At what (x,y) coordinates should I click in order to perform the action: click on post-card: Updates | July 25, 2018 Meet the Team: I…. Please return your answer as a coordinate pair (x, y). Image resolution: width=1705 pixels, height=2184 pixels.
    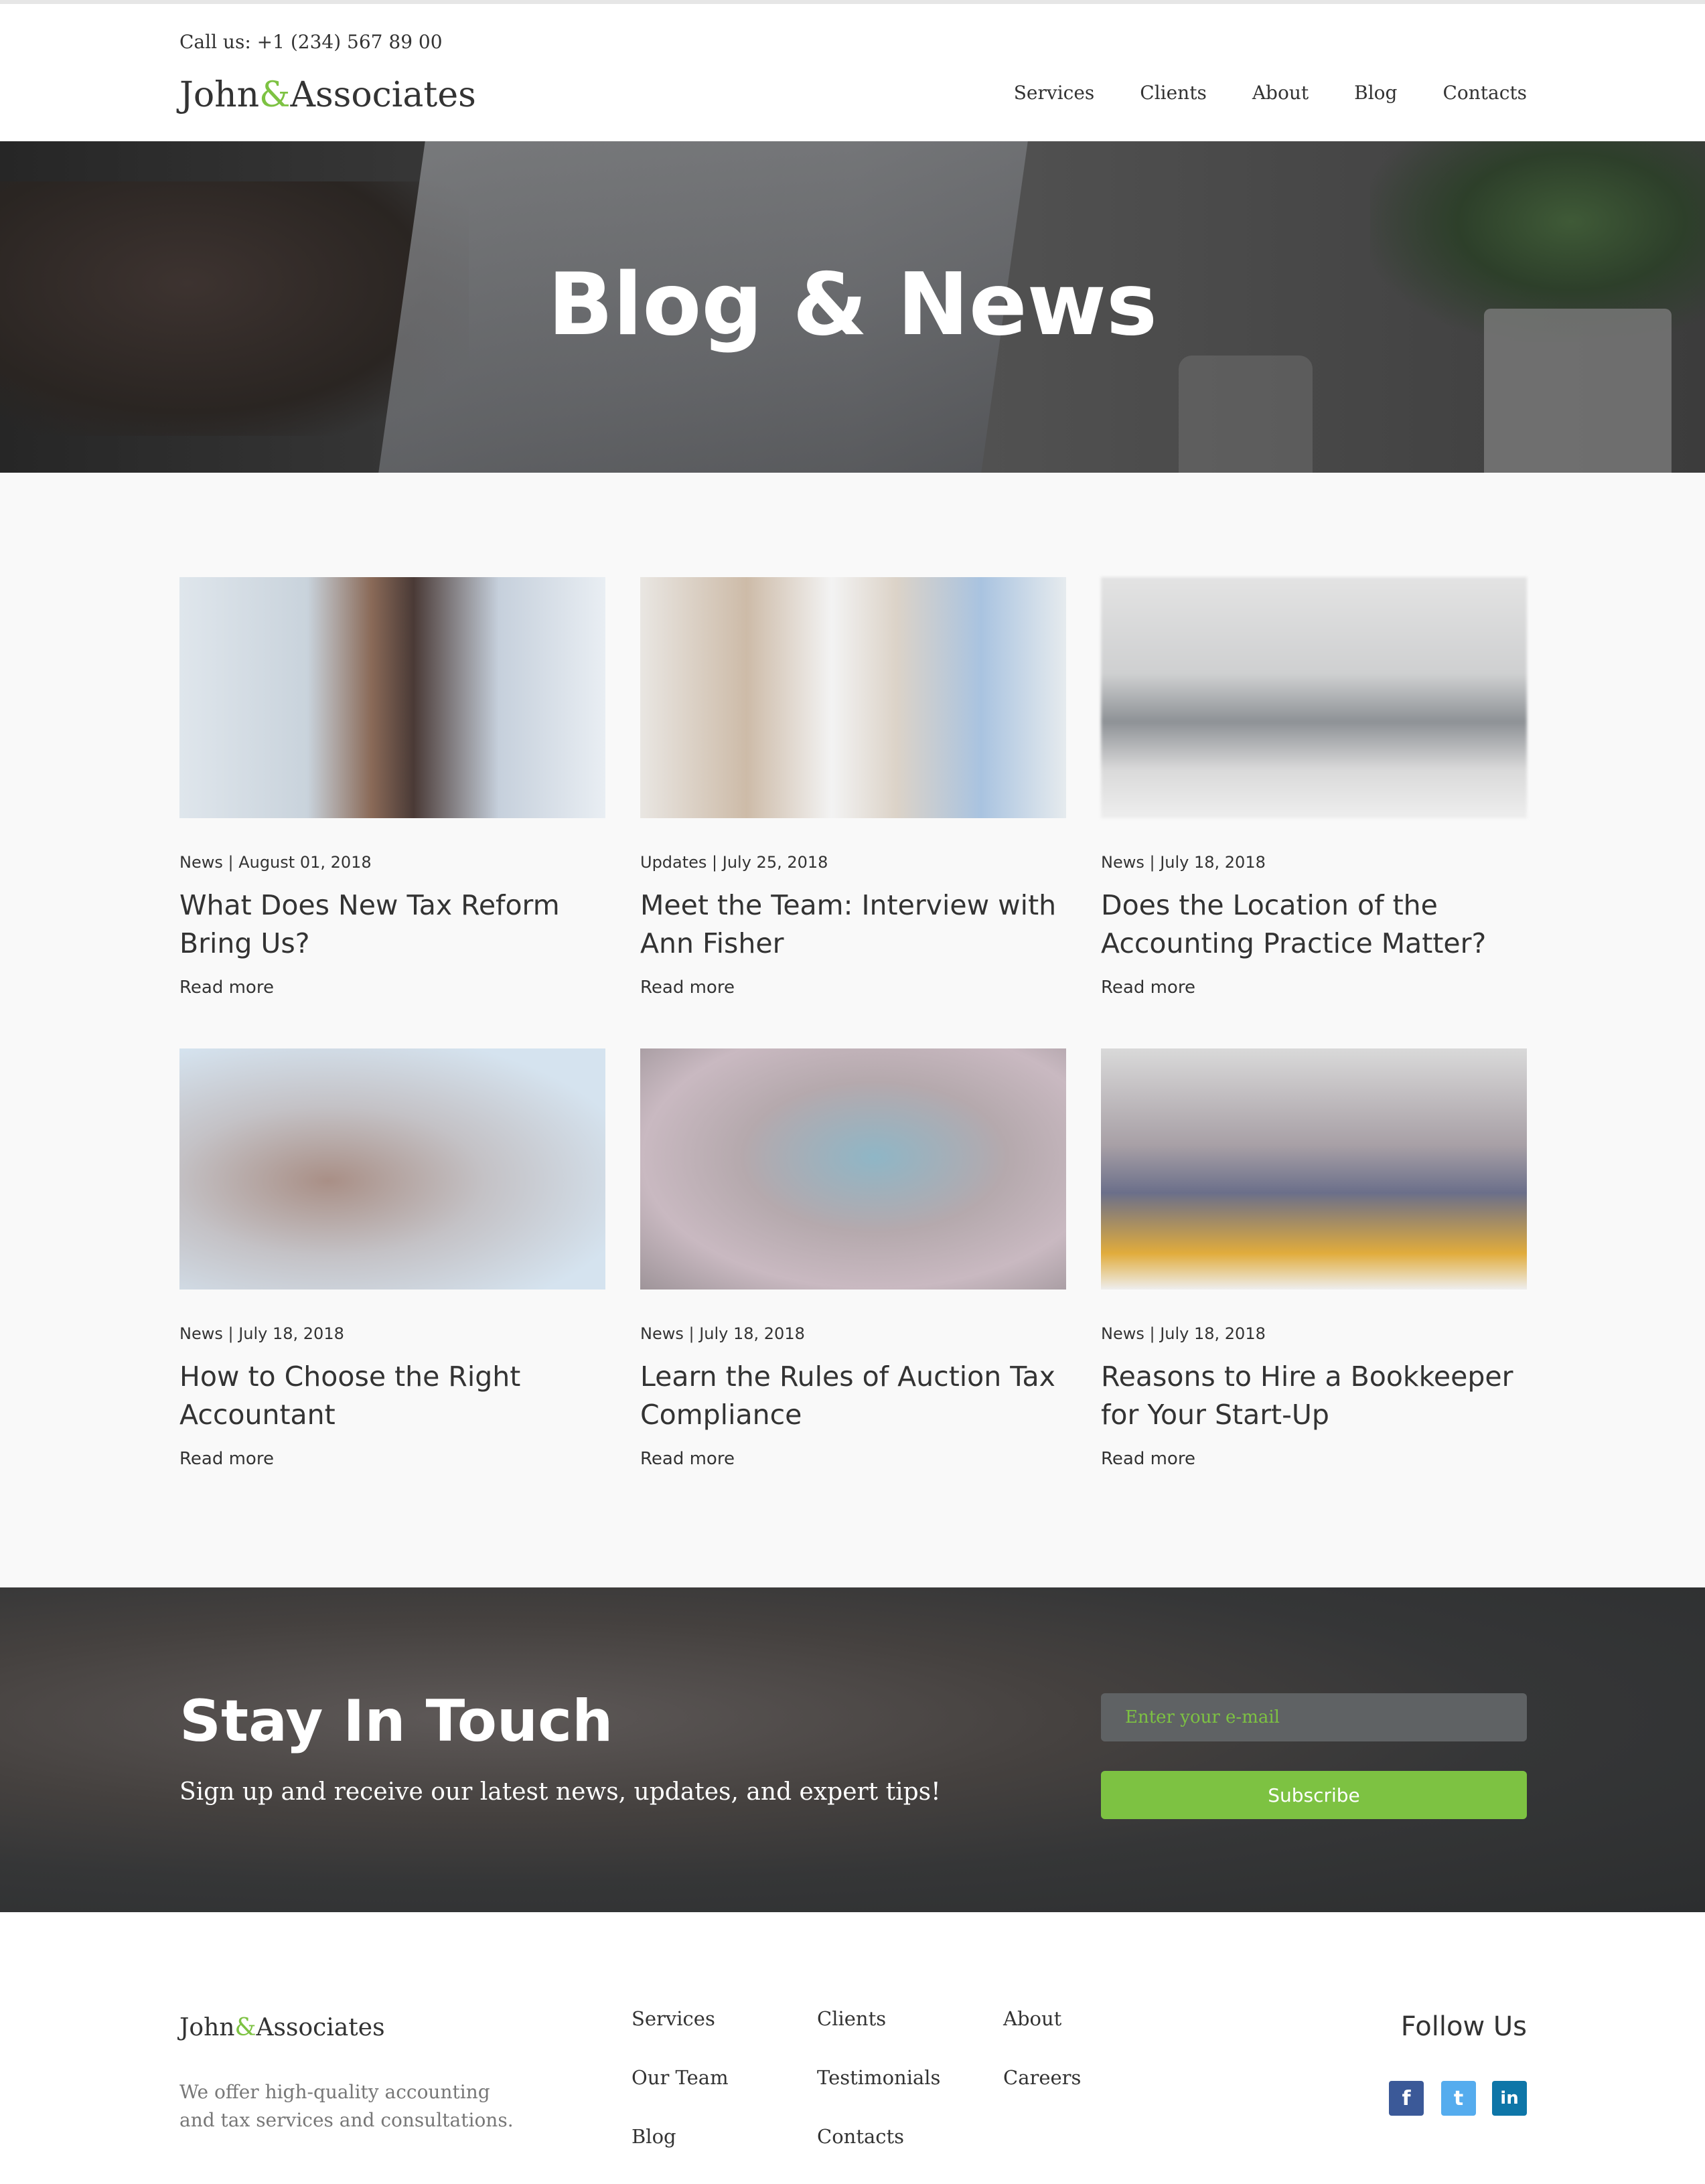
    Looking at the image, I should click on (853, 787).